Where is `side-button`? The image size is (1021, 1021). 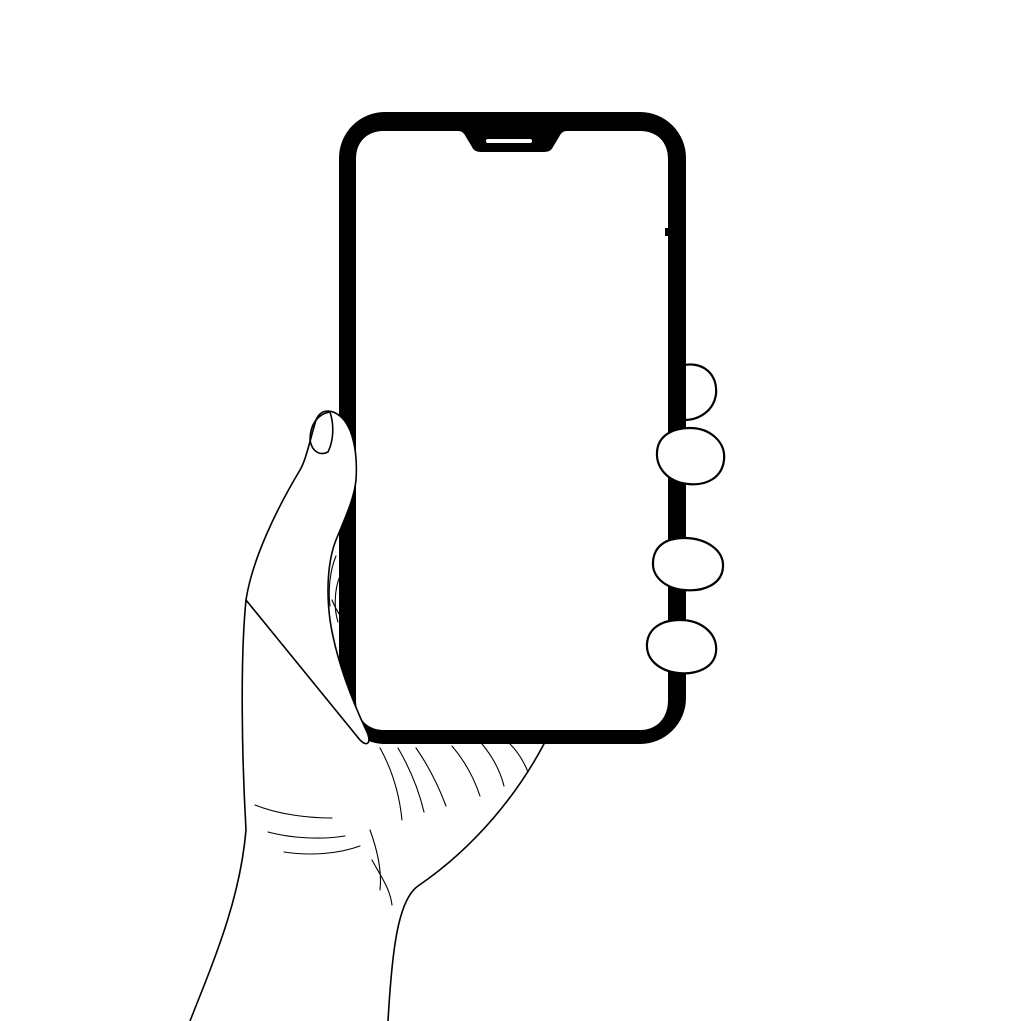
side-button is located at coordinates (666, 232).